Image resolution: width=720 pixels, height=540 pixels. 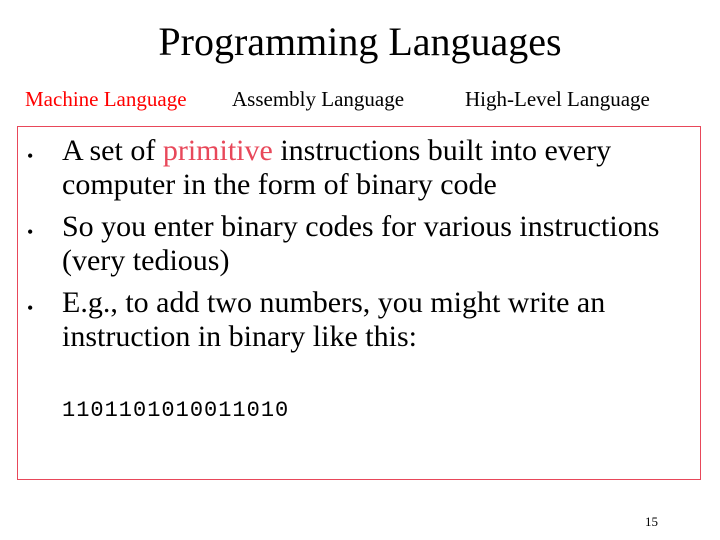 What do you see at coordinates (360, 41) in the screenshot?
I see `page-title: Programming Languages` at bounding box center [360, 41].